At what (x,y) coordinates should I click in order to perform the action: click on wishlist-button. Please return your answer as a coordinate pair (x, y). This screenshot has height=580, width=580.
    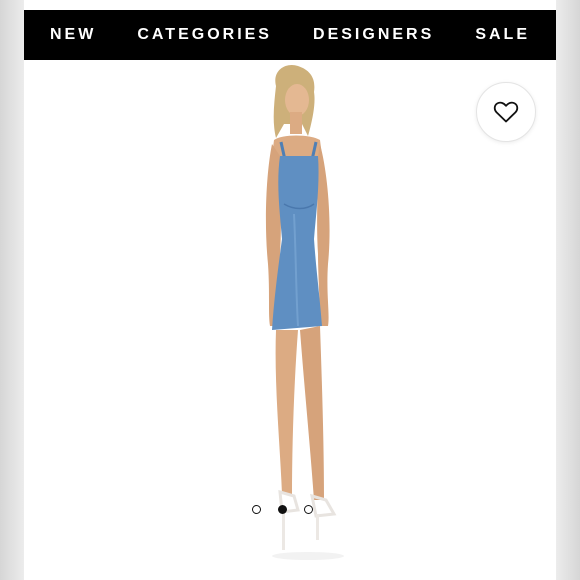
    Looking at the image, I should click on (506, 112).